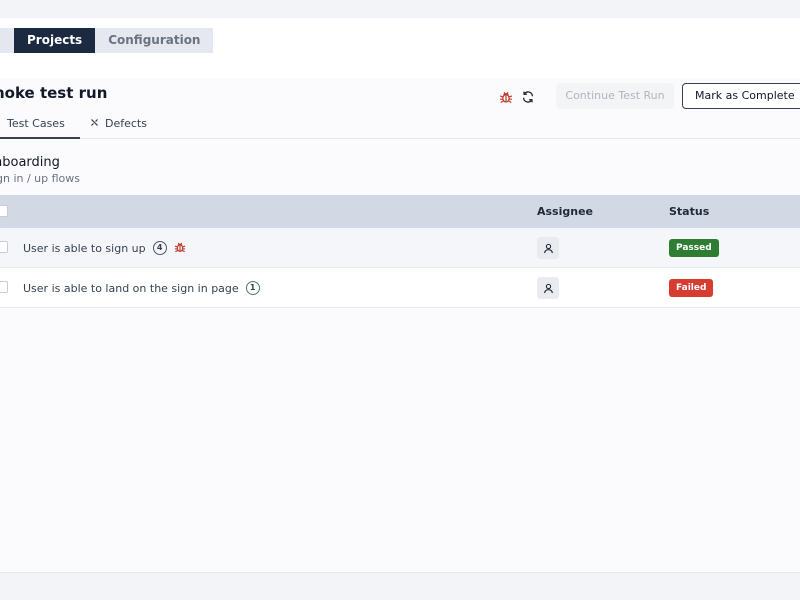  What do you see at coordinates (54, 93) in the screenshot?
I see `page-title: noke test run` at bounding box center [54, 93].